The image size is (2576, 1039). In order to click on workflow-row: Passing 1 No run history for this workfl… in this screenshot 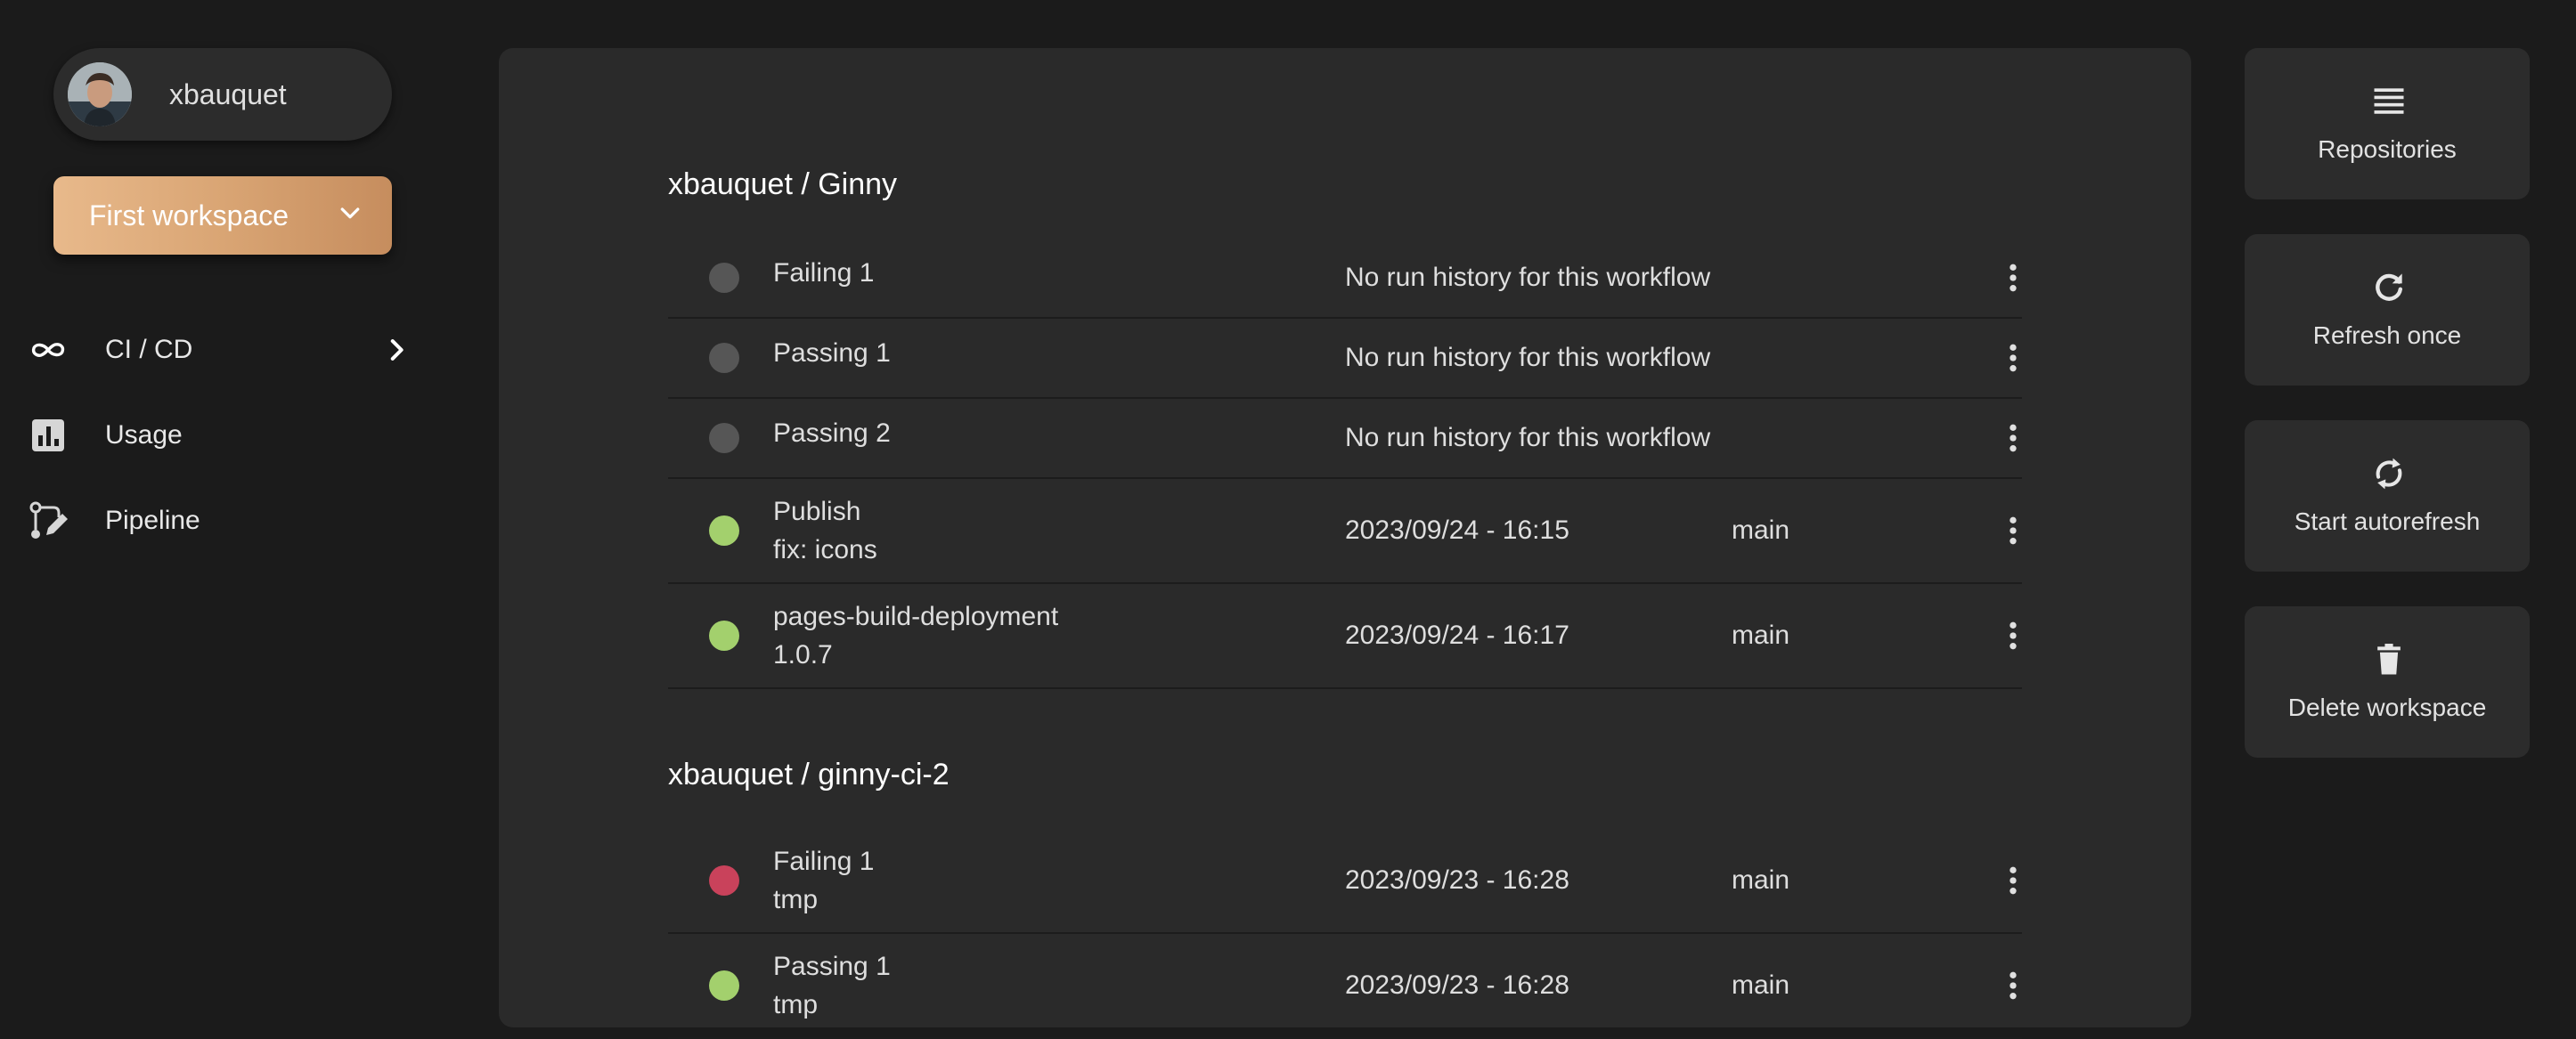, I will do `click(1345, 359)`.